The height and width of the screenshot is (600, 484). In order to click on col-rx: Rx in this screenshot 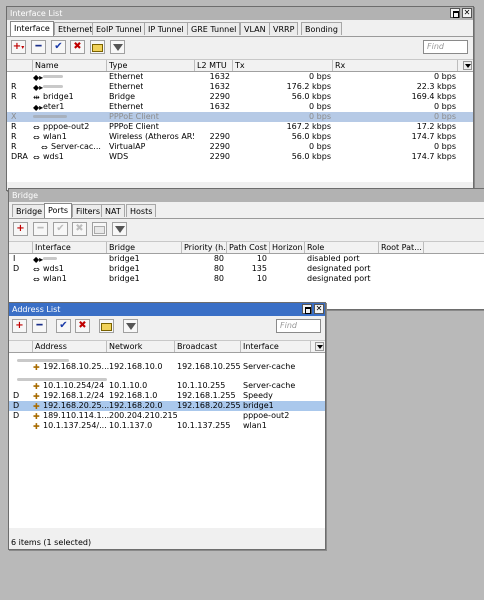, I will do `click(395, 65)`.